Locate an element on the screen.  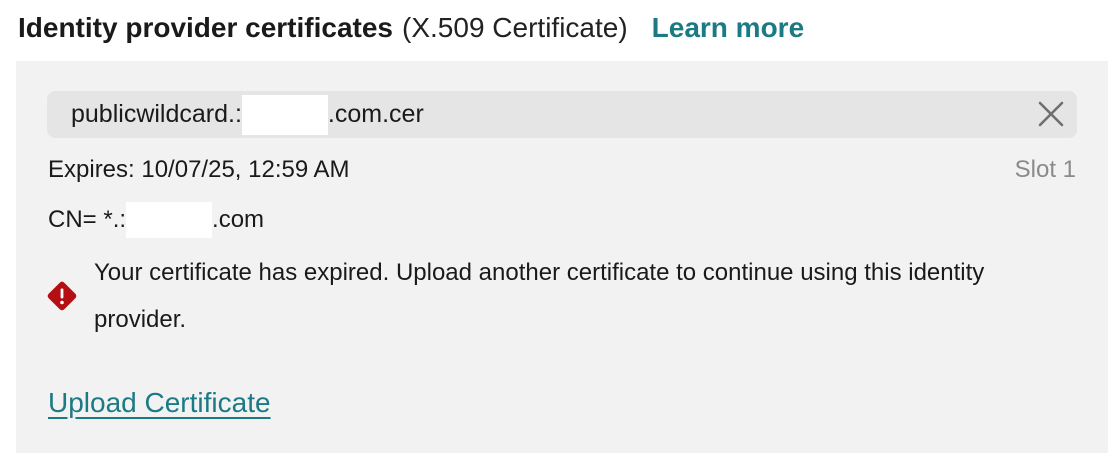
certificate-common-name: CN= *.: .com is located at coordinates (156, 220).